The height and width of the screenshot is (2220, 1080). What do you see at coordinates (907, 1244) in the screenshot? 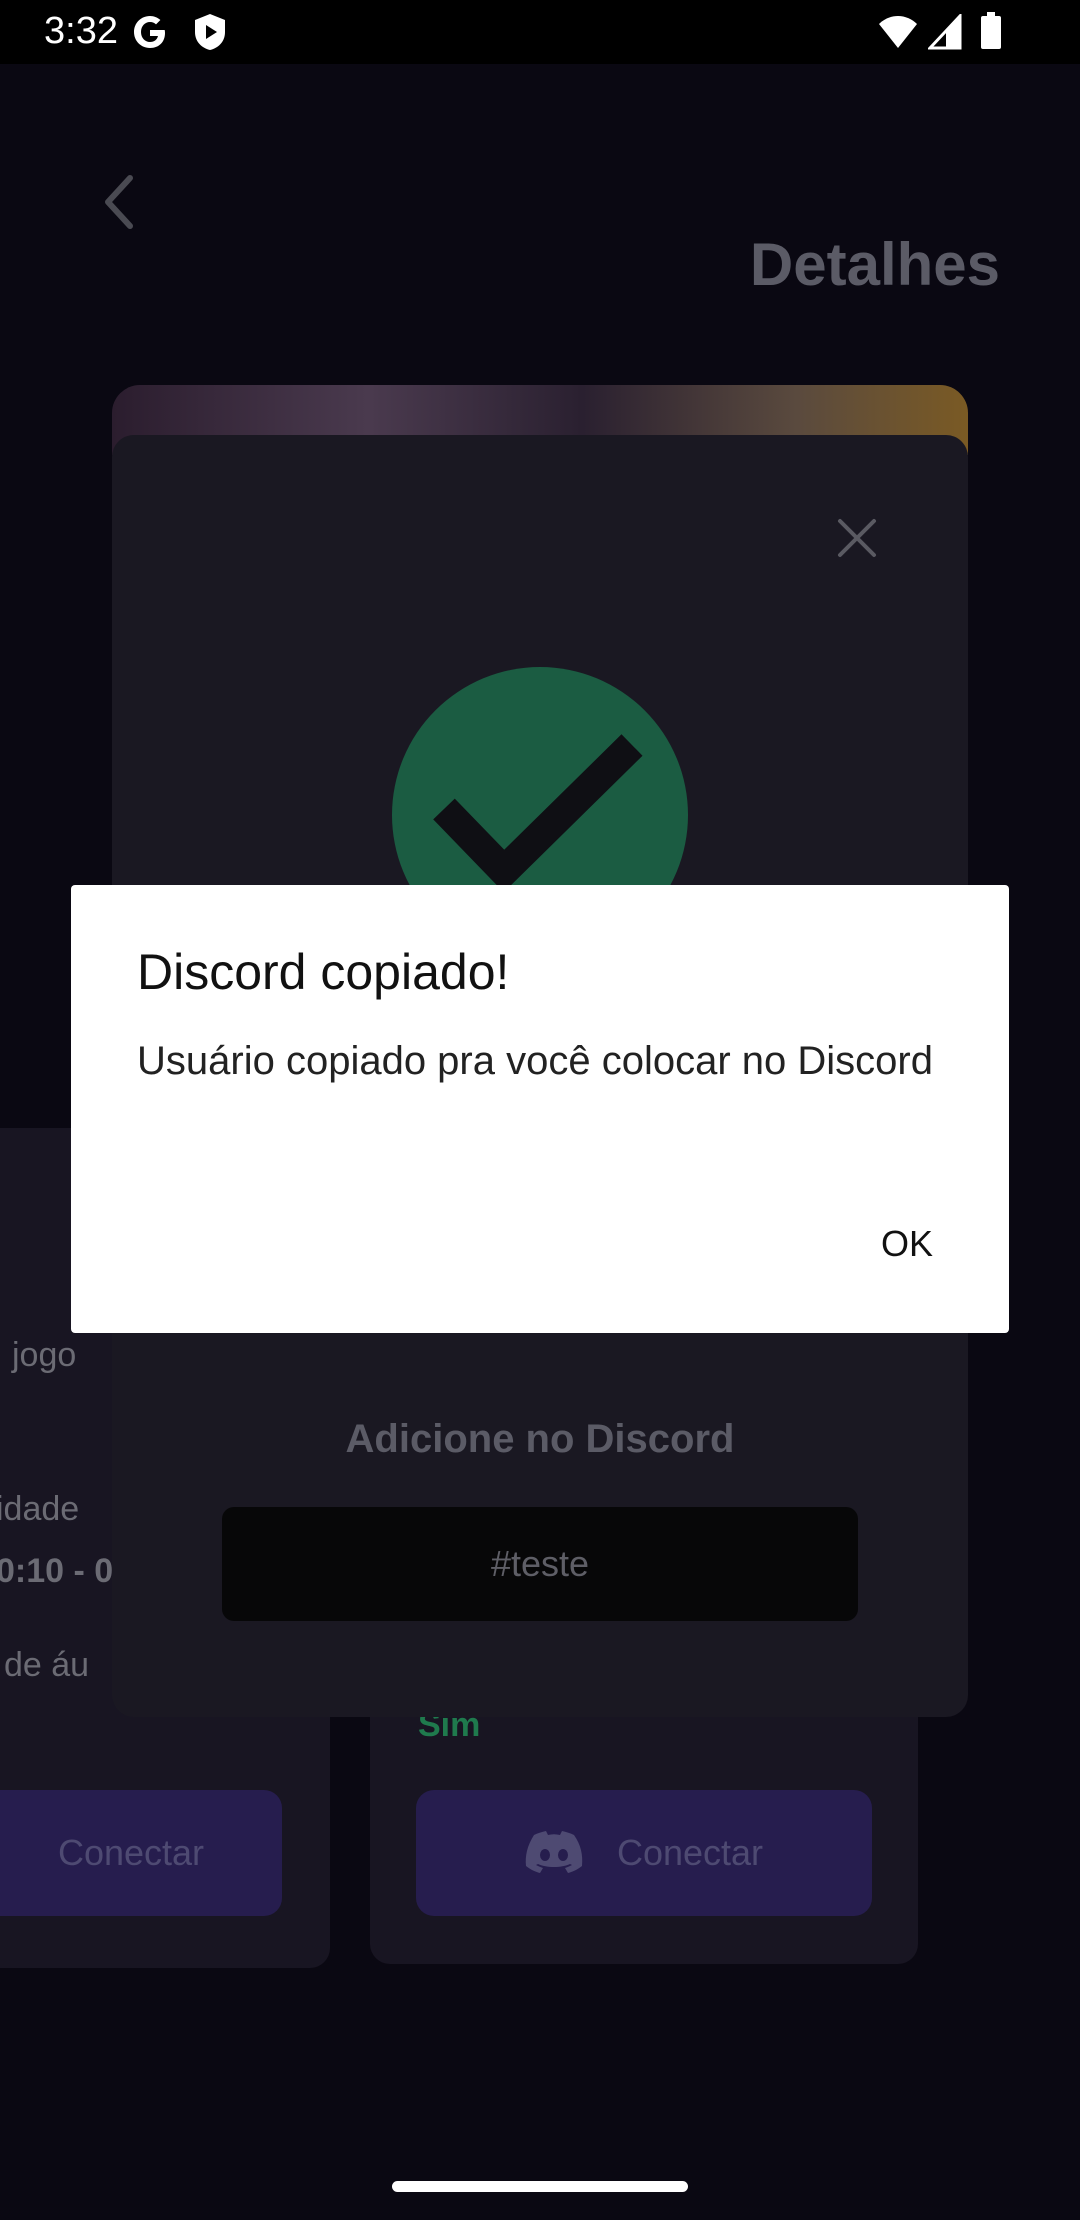
I see `ok-button: OK` at bounding box center [907, 1244].